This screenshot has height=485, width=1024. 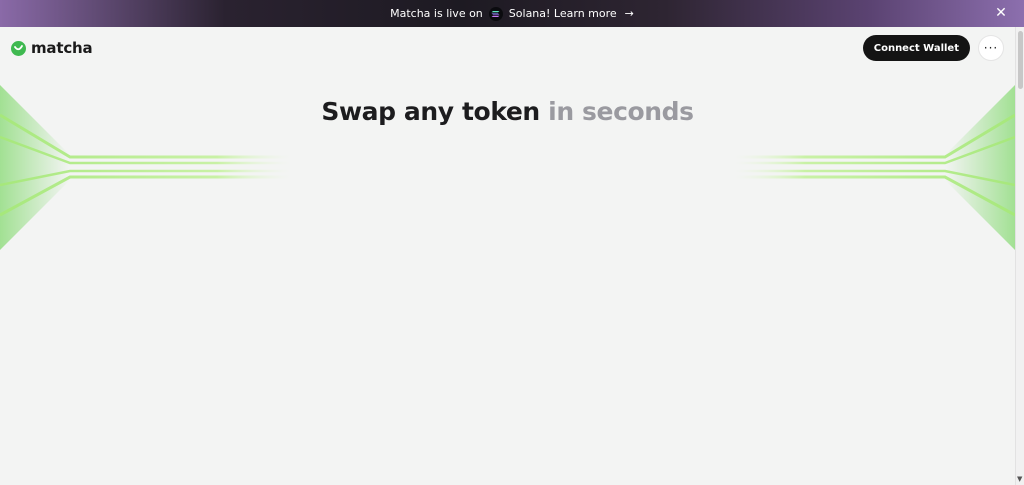 I want to click on more-options-icon: ···, so click(x=991, y=48).